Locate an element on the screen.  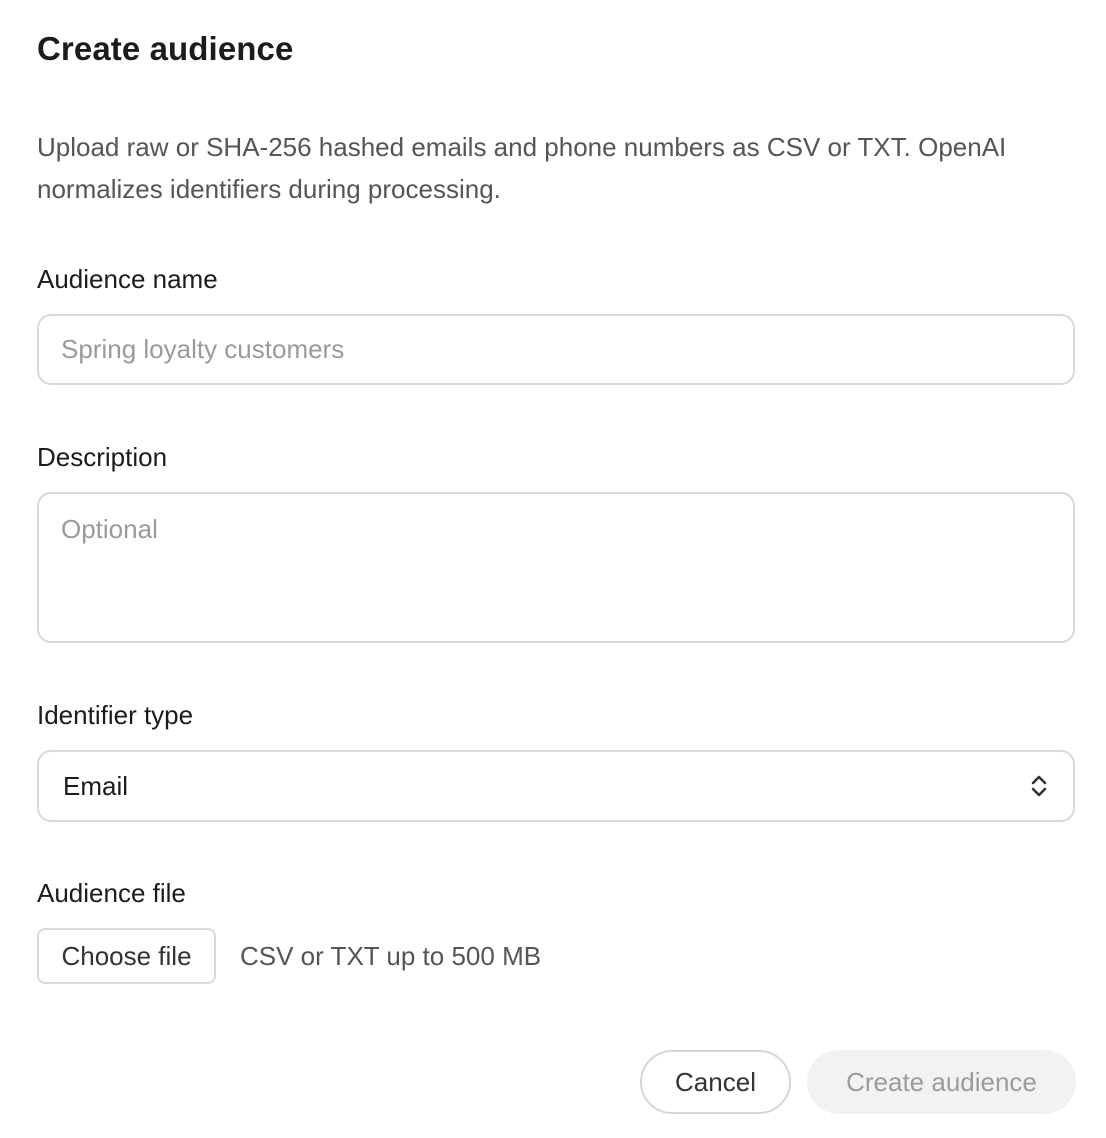
identifier-type-label: Identifier type is located at coordinates (115, 715).